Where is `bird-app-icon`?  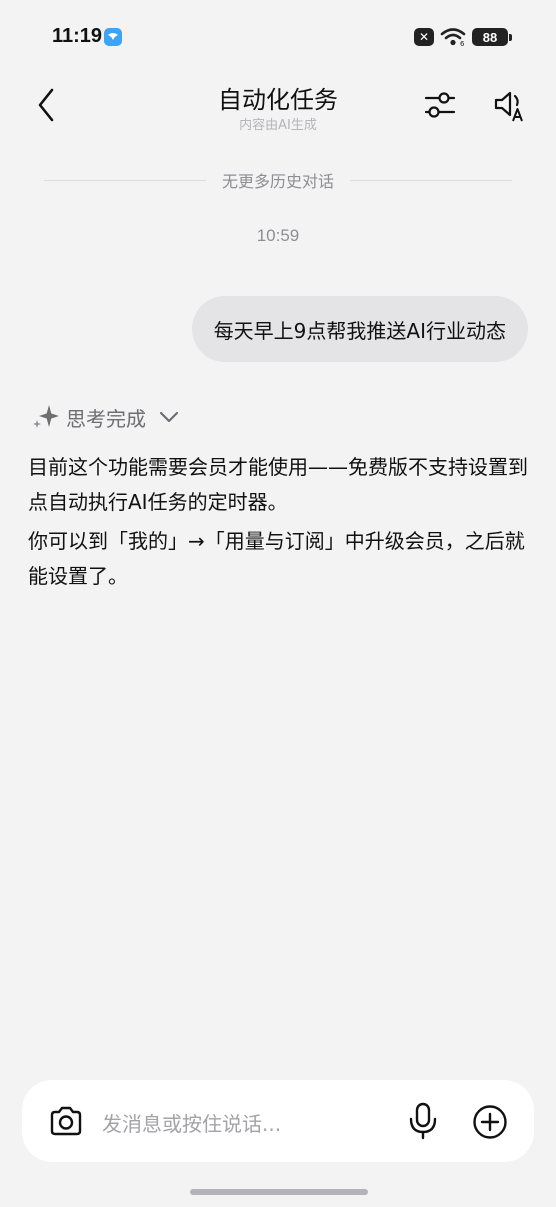
bird-app-icon is located at coordinates (113, 37).